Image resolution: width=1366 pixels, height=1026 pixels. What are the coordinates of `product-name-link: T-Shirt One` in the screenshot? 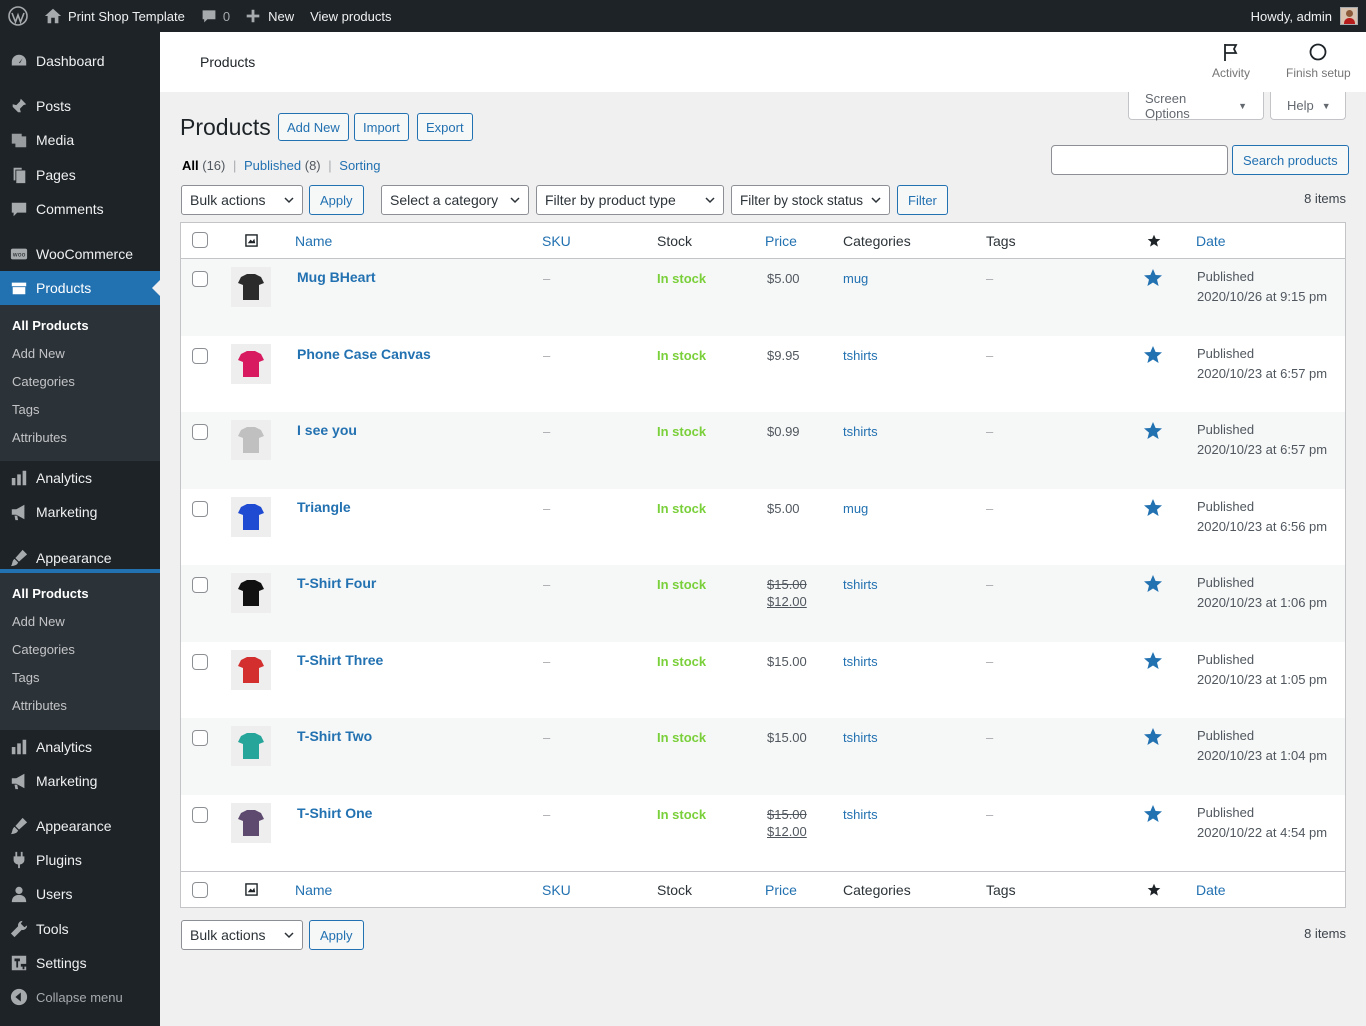 It's located at (334, 813).